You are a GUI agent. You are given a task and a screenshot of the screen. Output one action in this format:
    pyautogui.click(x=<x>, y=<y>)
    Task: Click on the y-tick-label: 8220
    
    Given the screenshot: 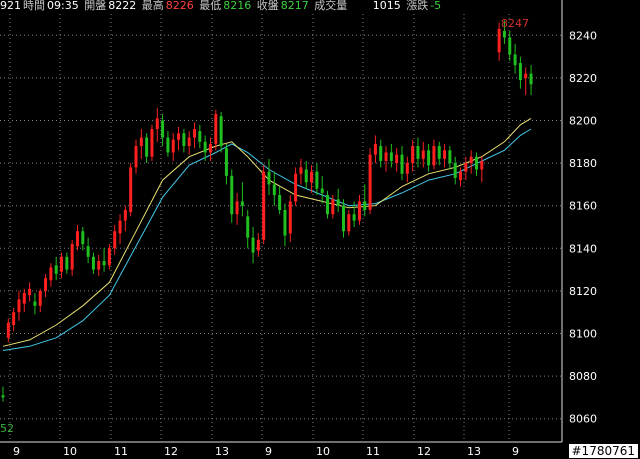 What is the action you would take?
    pyautogui.click(x=583, y=78)
    